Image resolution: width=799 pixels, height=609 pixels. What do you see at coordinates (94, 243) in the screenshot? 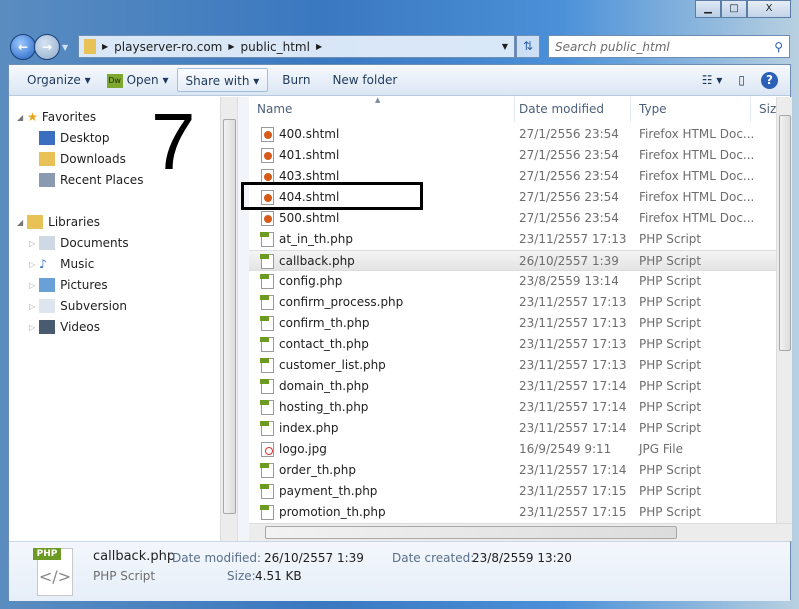
I see `sidebar-item-label: Documents` at bounding box center [94, 243].